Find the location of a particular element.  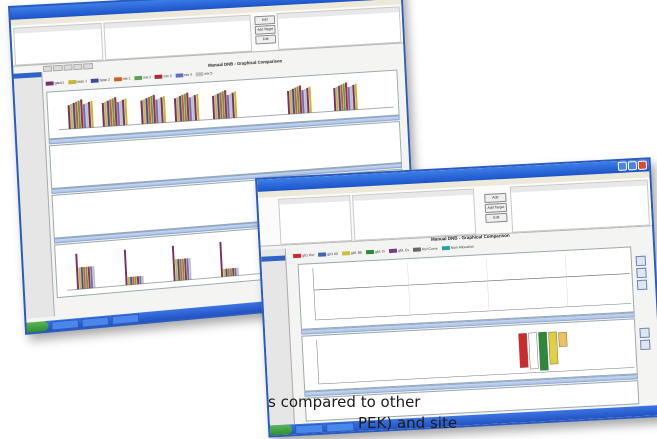

legend-entry: base 2 is located at coordinates (100, 80).